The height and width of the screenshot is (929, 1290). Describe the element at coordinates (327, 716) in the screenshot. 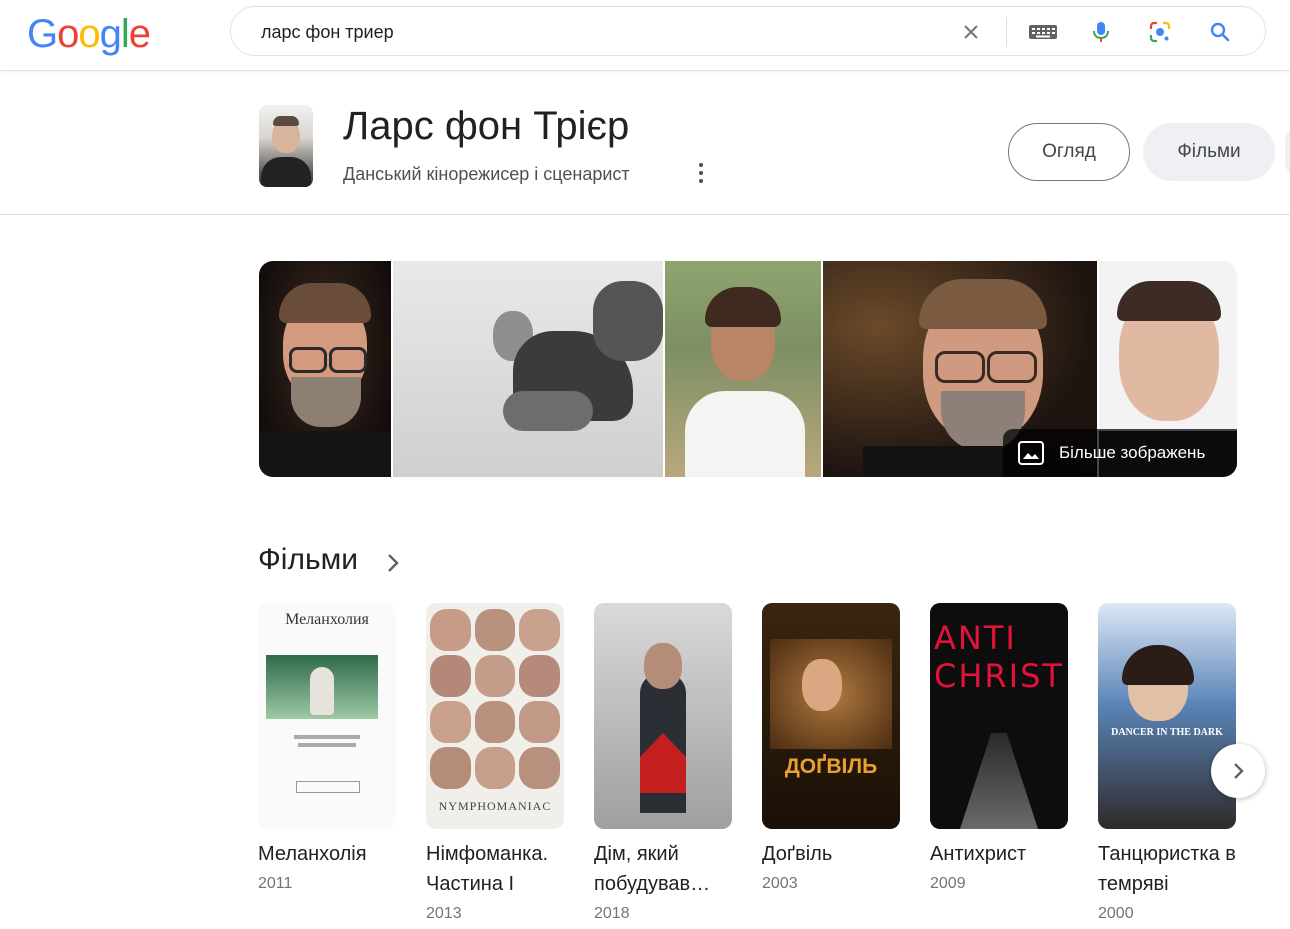

I see `film-poster: Меланхолия` at that location.